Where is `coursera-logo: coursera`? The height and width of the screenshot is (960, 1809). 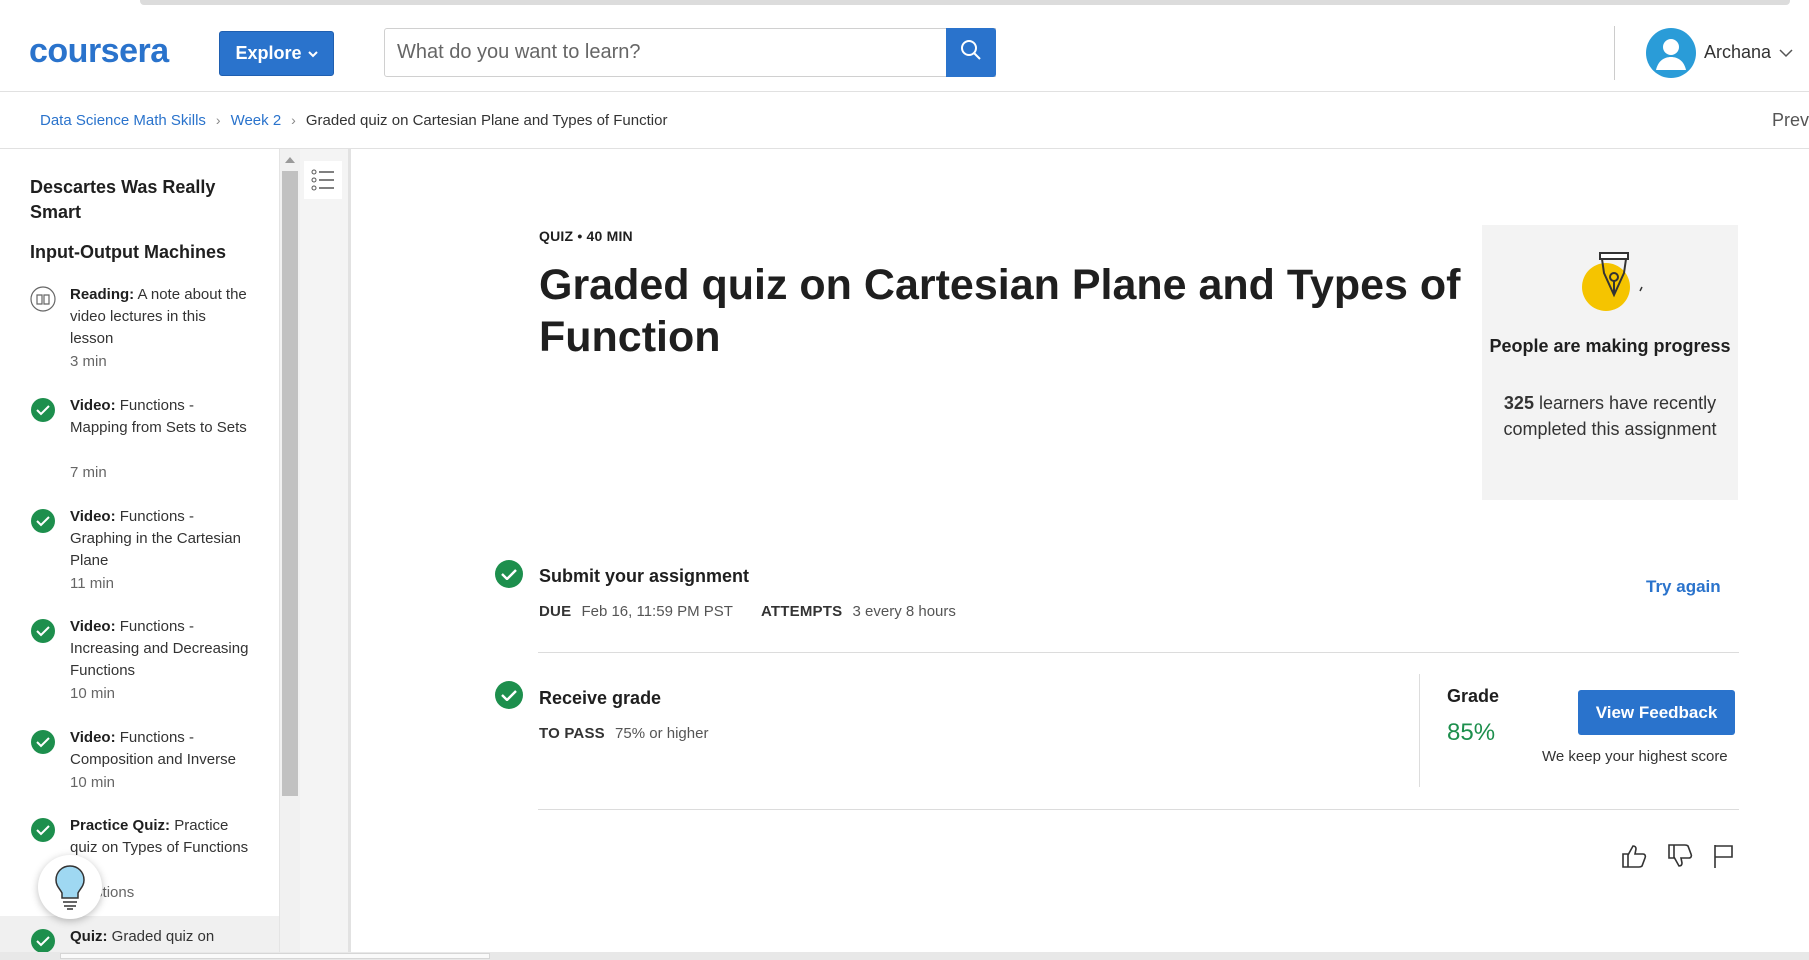 coursera-logo: coursera is located at coordinates (99, 51).